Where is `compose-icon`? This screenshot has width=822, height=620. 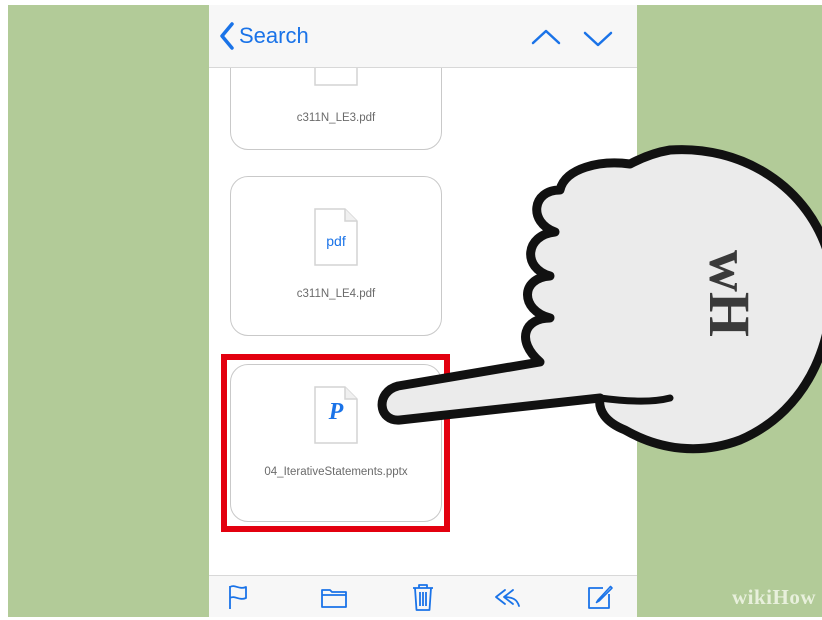 compose-icon is located at coordinates (600, 597).